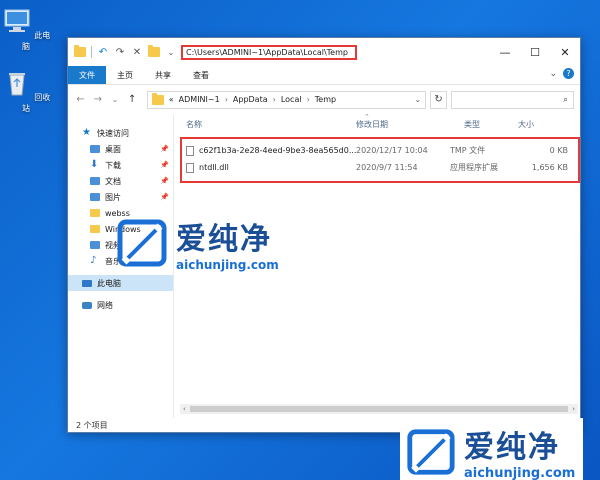 This screenshot has width=600, height=480. I want to click on breadcrumb-item: Temp, so click(325, 99).